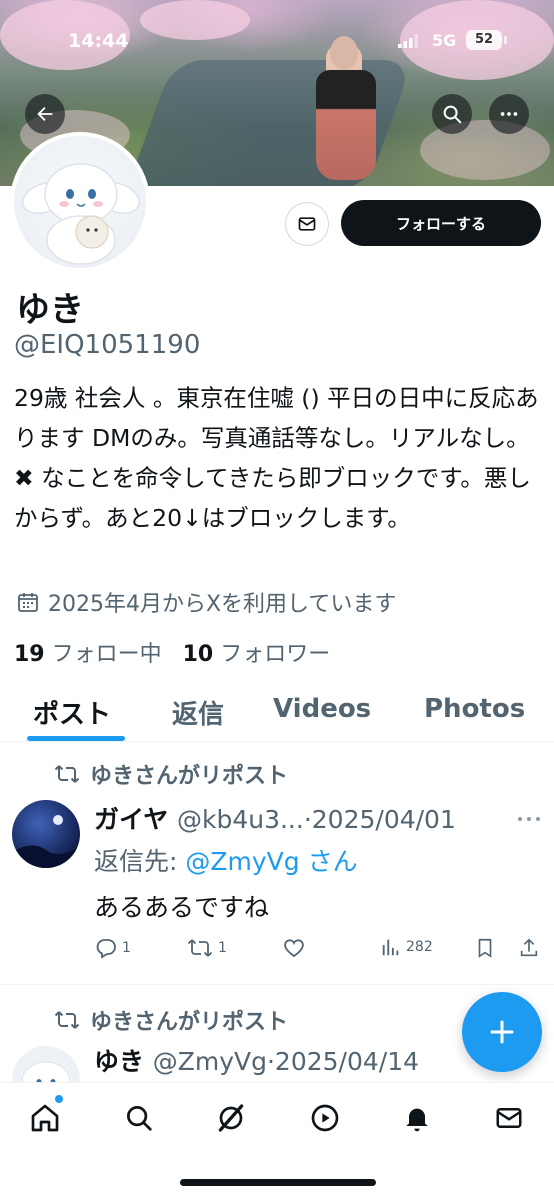  I want to click on bookmark-button, so click(485, 948).